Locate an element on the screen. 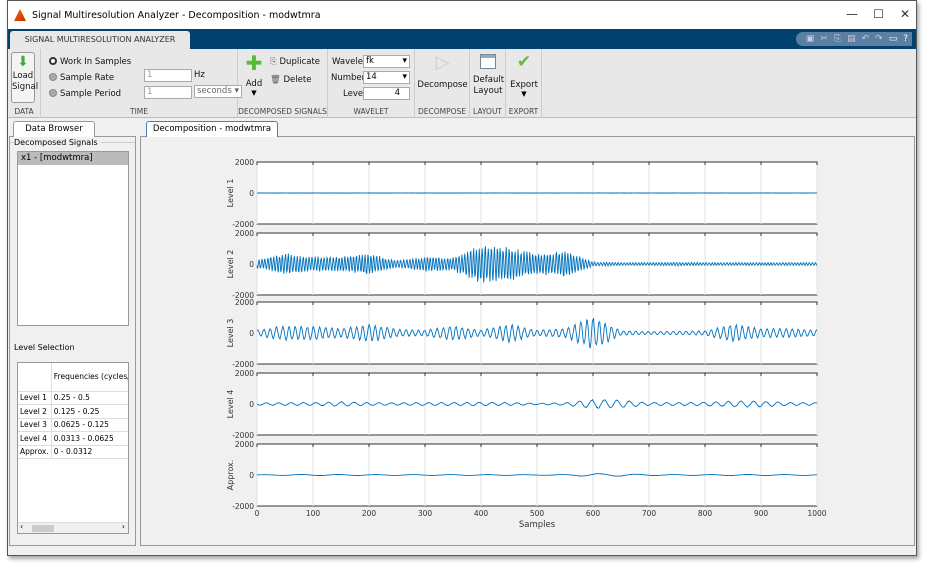  level-cell: Level 3 is located at coordinates (35, 425).